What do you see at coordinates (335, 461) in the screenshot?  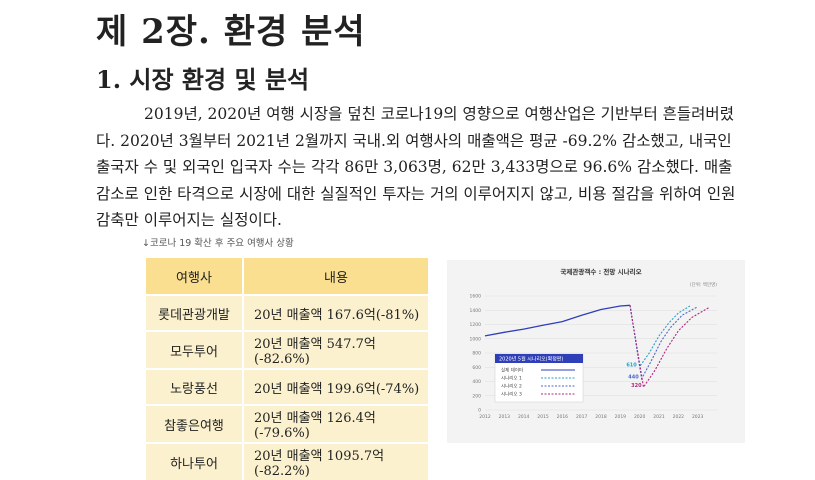 I see `cell-content: 20년 매출액 1095.7억(-82.2%)` at bounding box center [335, 461].